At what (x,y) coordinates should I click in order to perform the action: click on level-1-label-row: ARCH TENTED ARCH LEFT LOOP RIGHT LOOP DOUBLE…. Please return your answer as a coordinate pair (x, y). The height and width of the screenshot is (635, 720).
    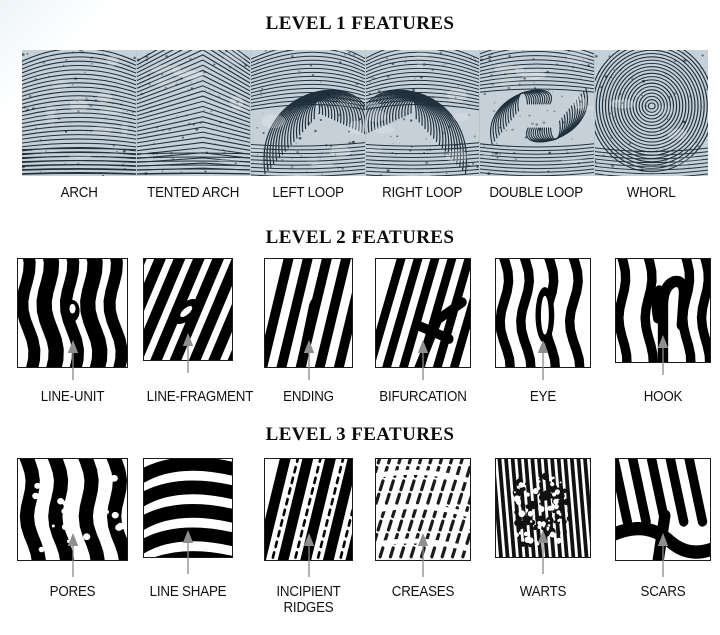
    Looking at the image, I should click on (365, 193).